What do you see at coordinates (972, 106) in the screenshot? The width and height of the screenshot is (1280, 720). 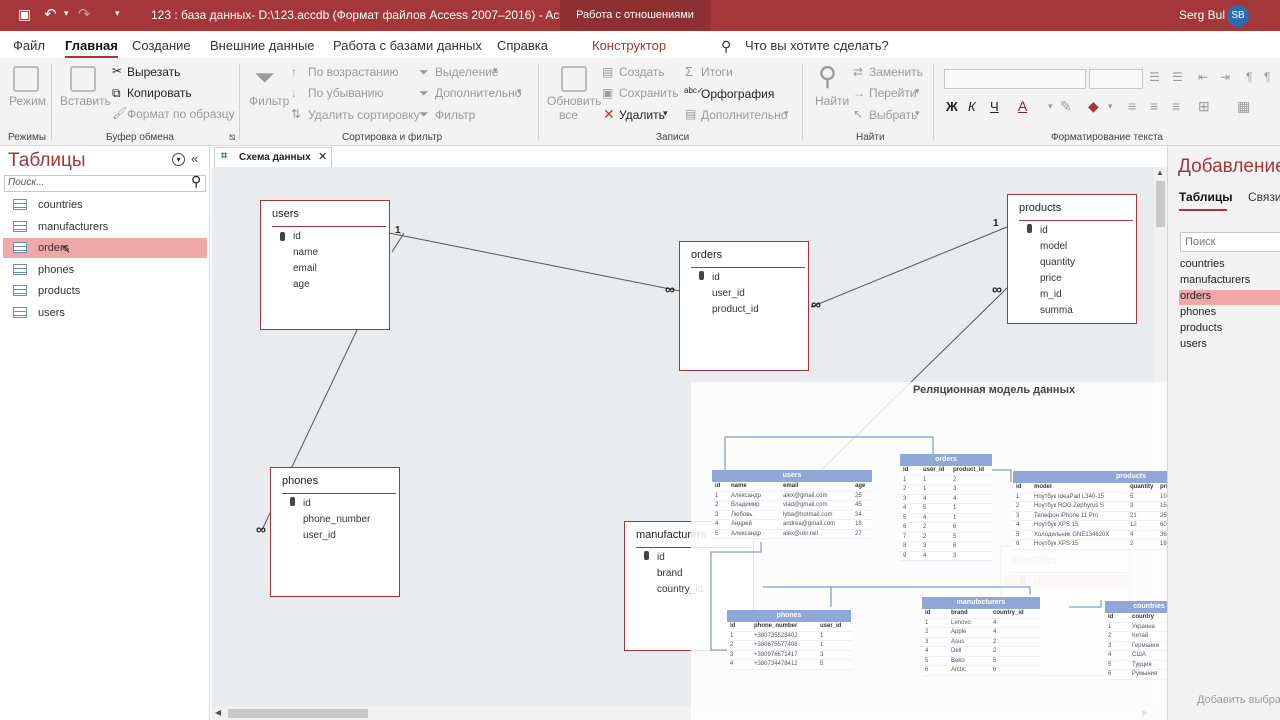 I see `italic-button: К` at bounding box center [972, 106].